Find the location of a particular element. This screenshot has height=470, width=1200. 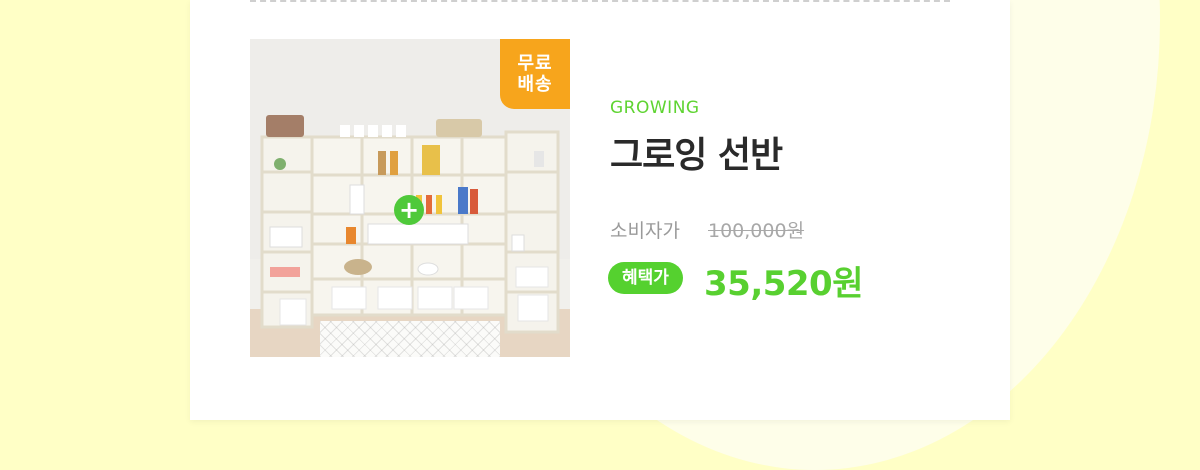

retail-price: 100,000원 is located at coordinates (756, 231).